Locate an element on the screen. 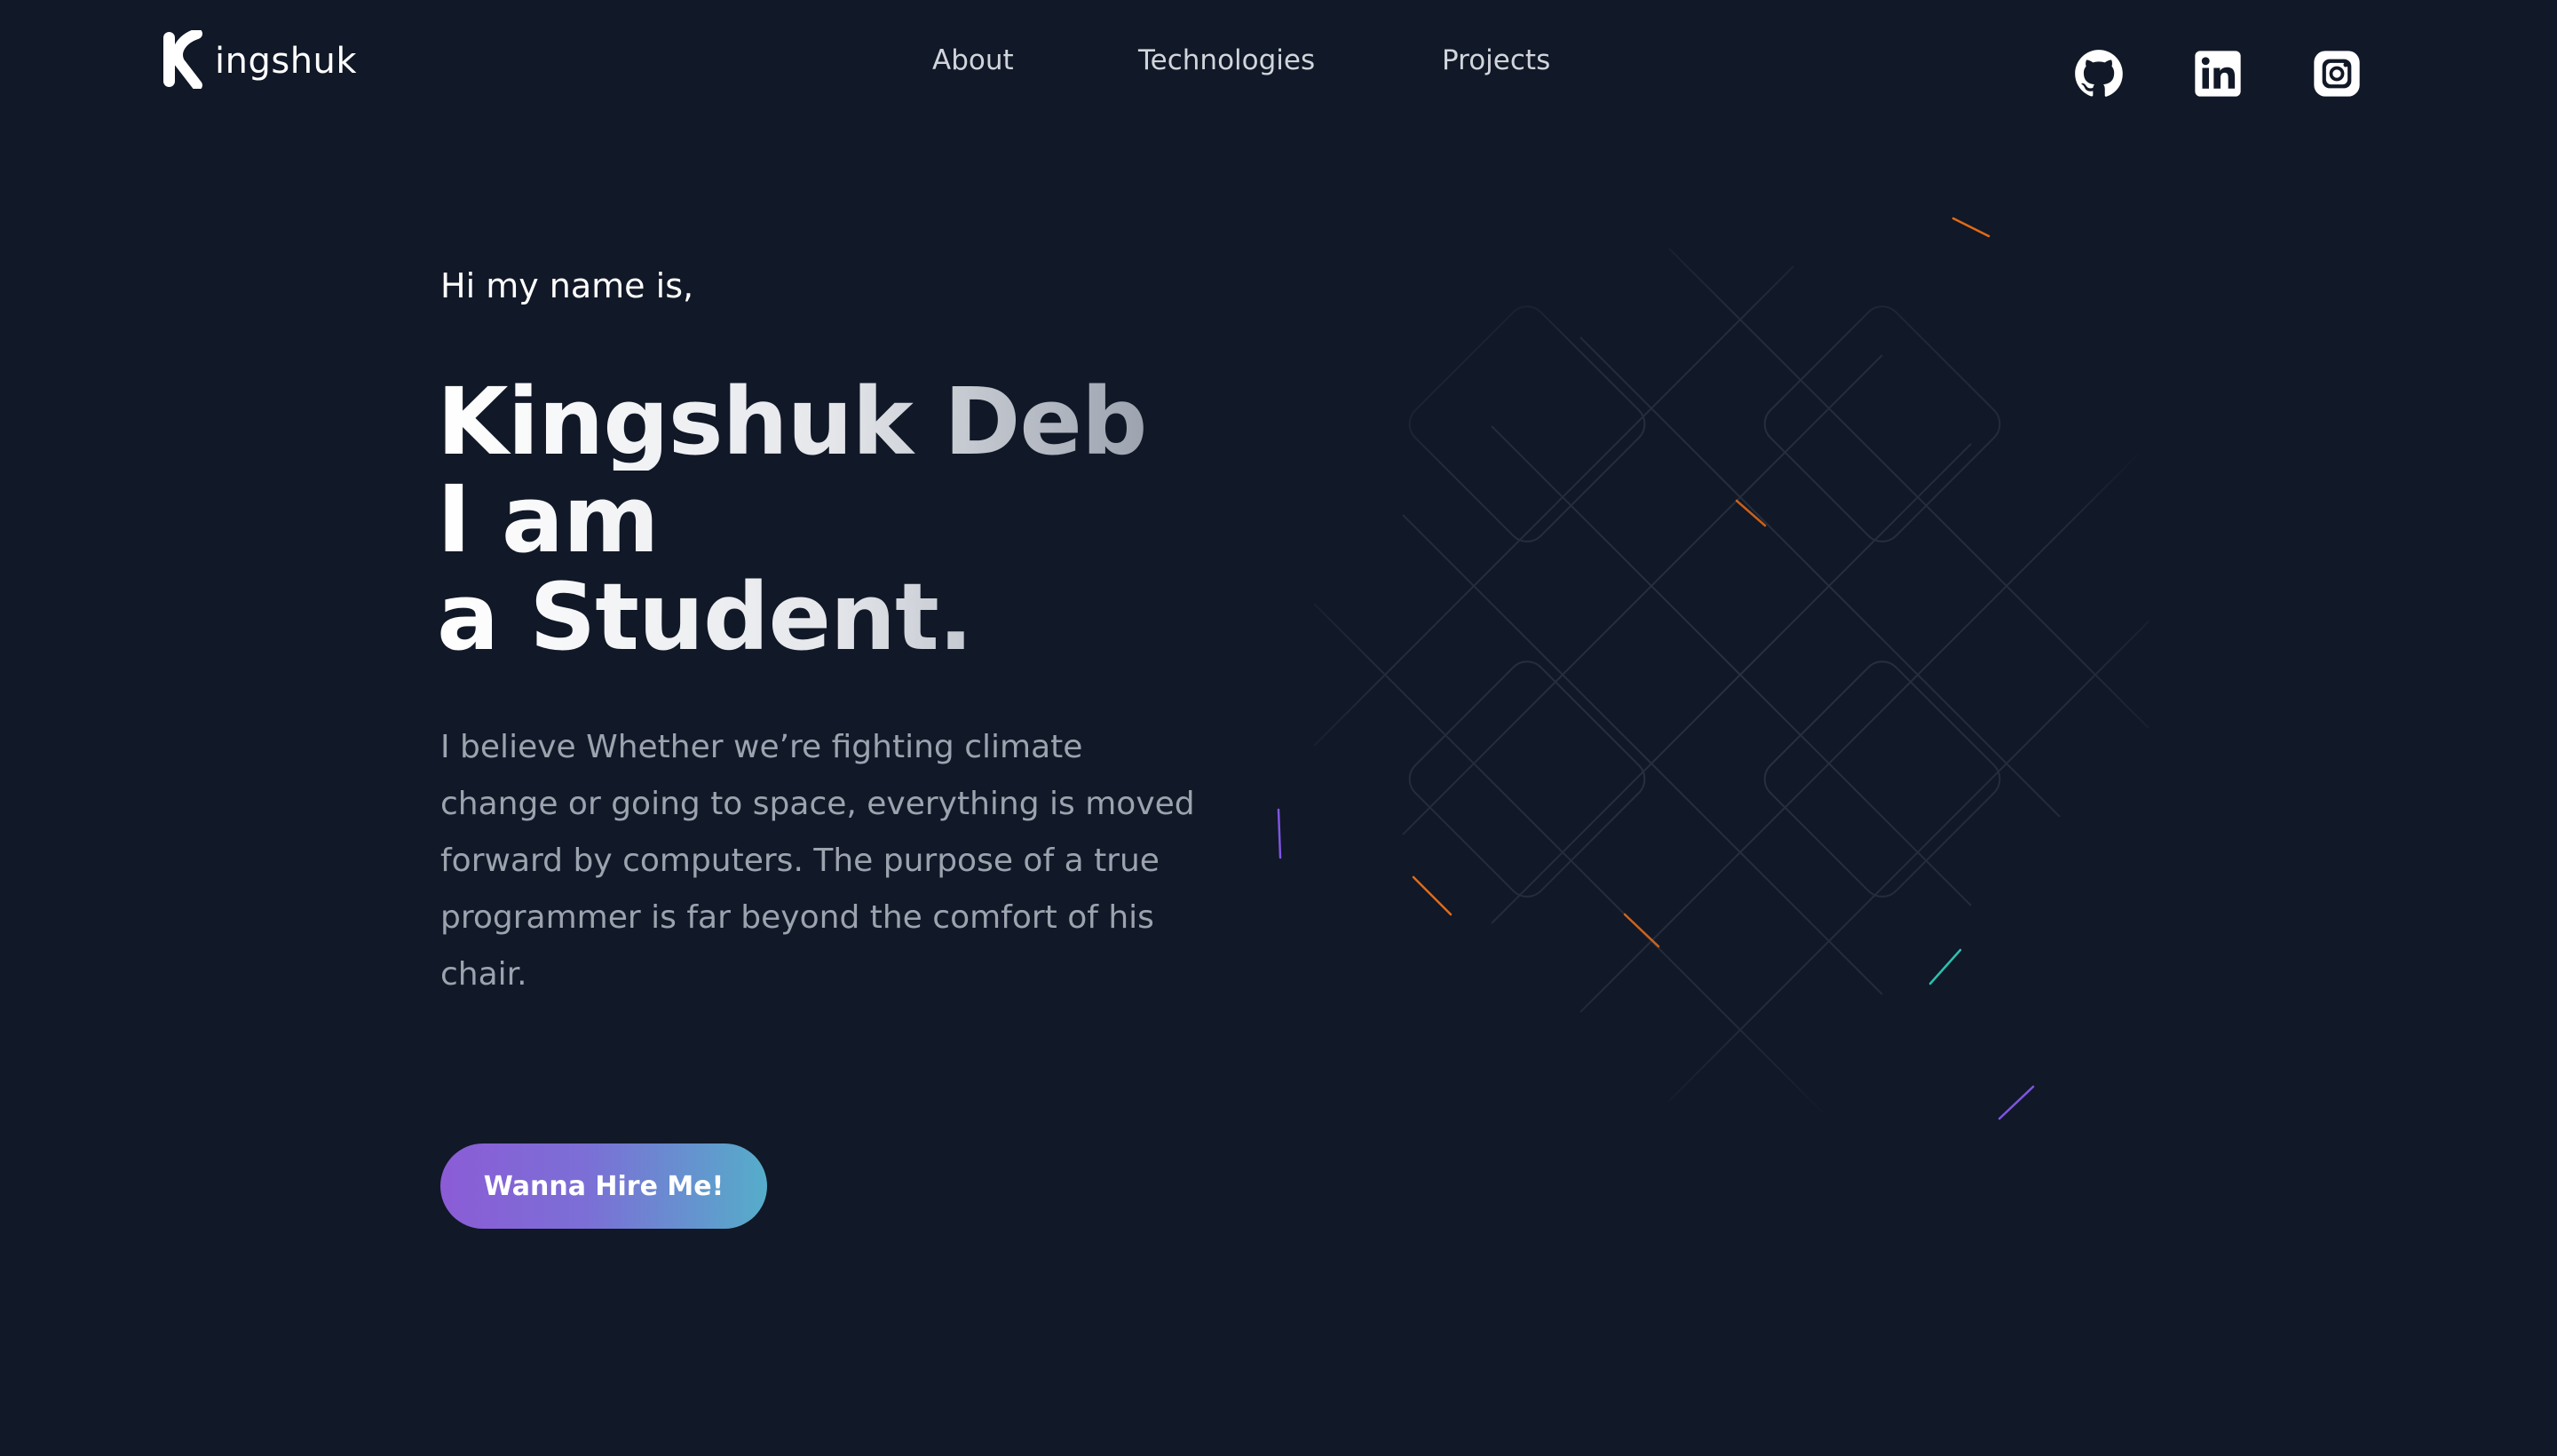  logo-text: ingshuk is located at coordinates (286, 61).